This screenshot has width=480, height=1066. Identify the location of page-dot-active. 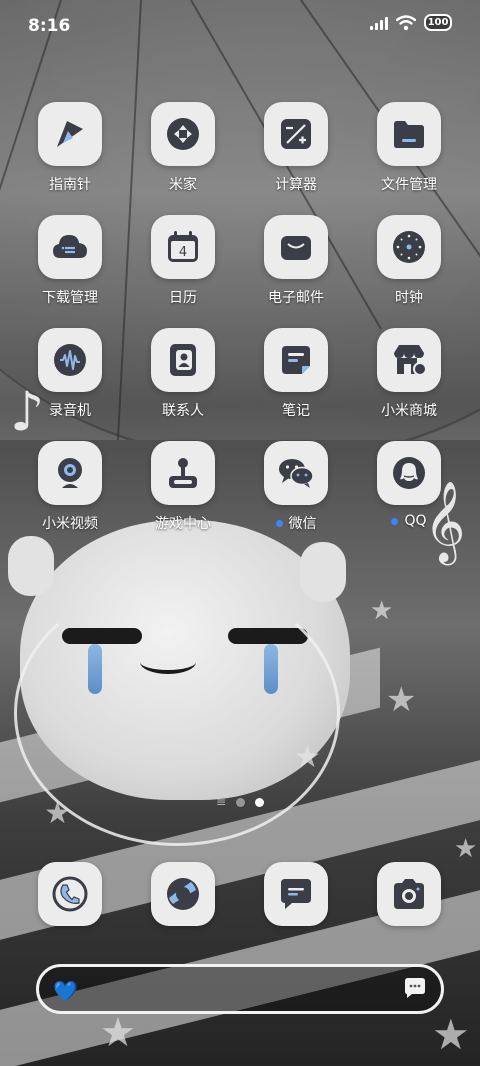
(260, 802).